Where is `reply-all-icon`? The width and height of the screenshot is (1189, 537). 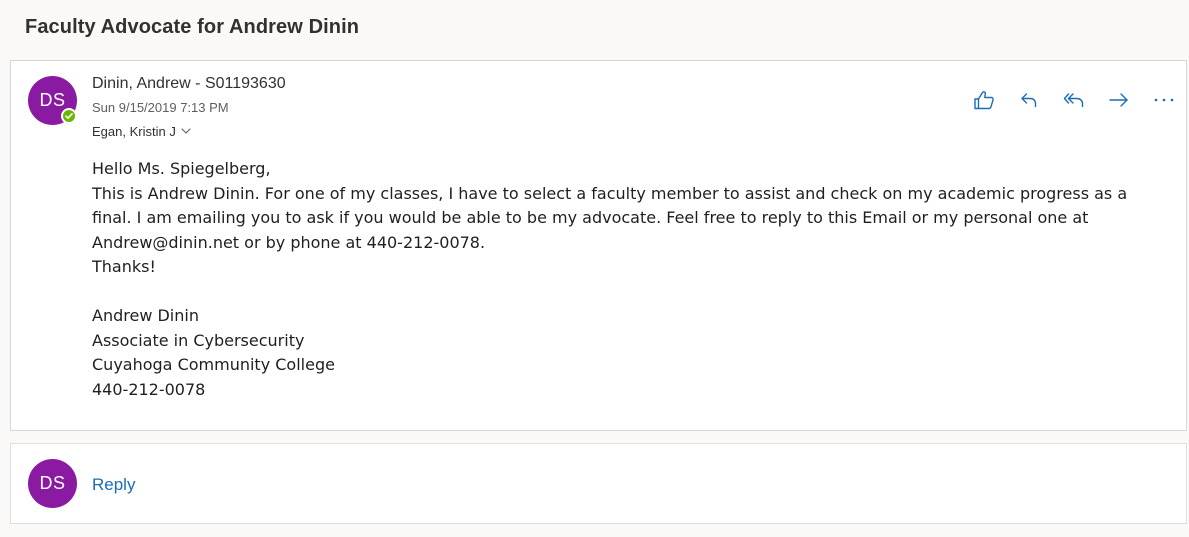 reply-all-icon is located at coordinates (1073, 100).